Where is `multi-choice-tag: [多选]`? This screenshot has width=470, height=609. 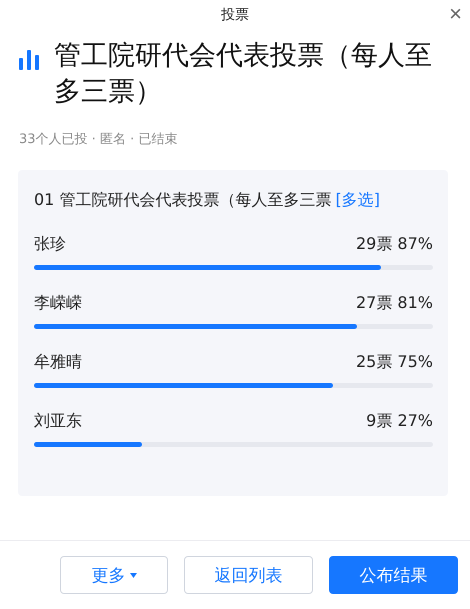
multi-choice-tag: [多选] is located at coordinates (357, 200).